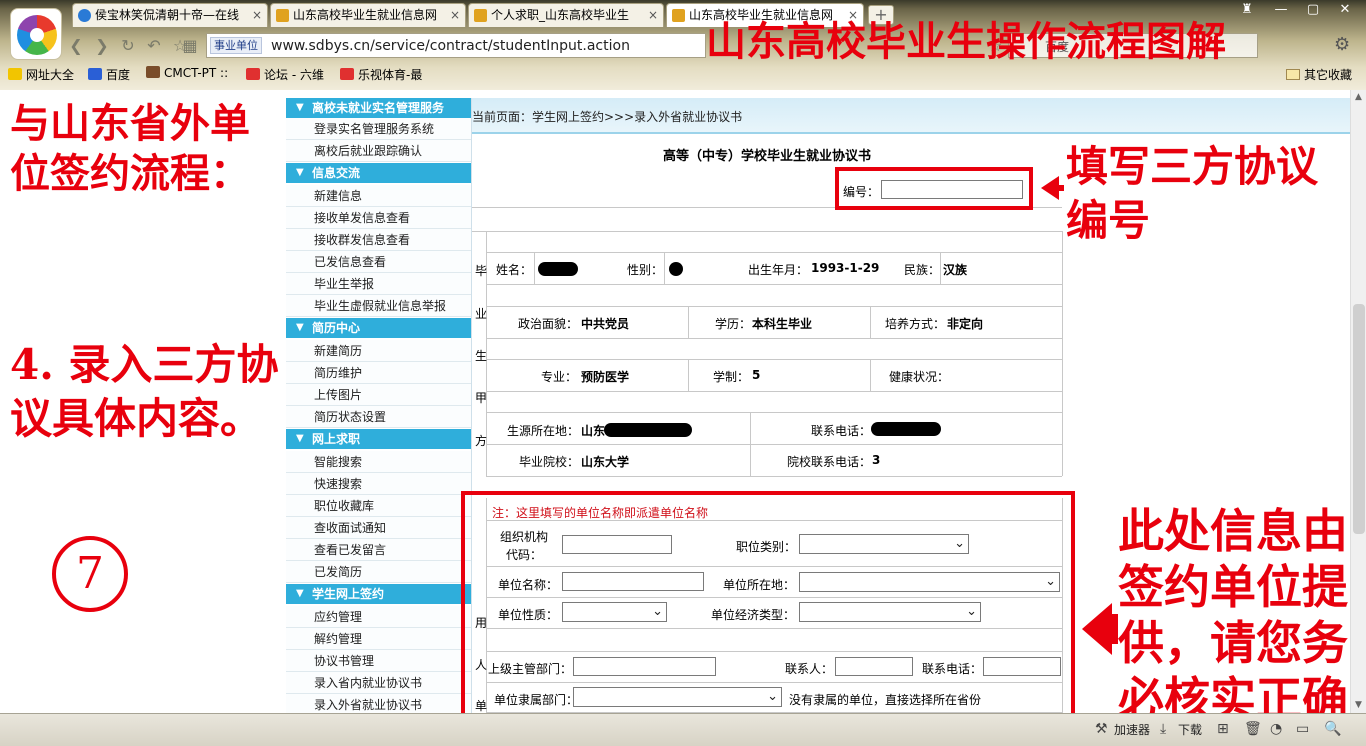 Image resolution: width=1366 pixels, height=746 pixels. I want to click on window-icon: ▭, so click(1302, 729).